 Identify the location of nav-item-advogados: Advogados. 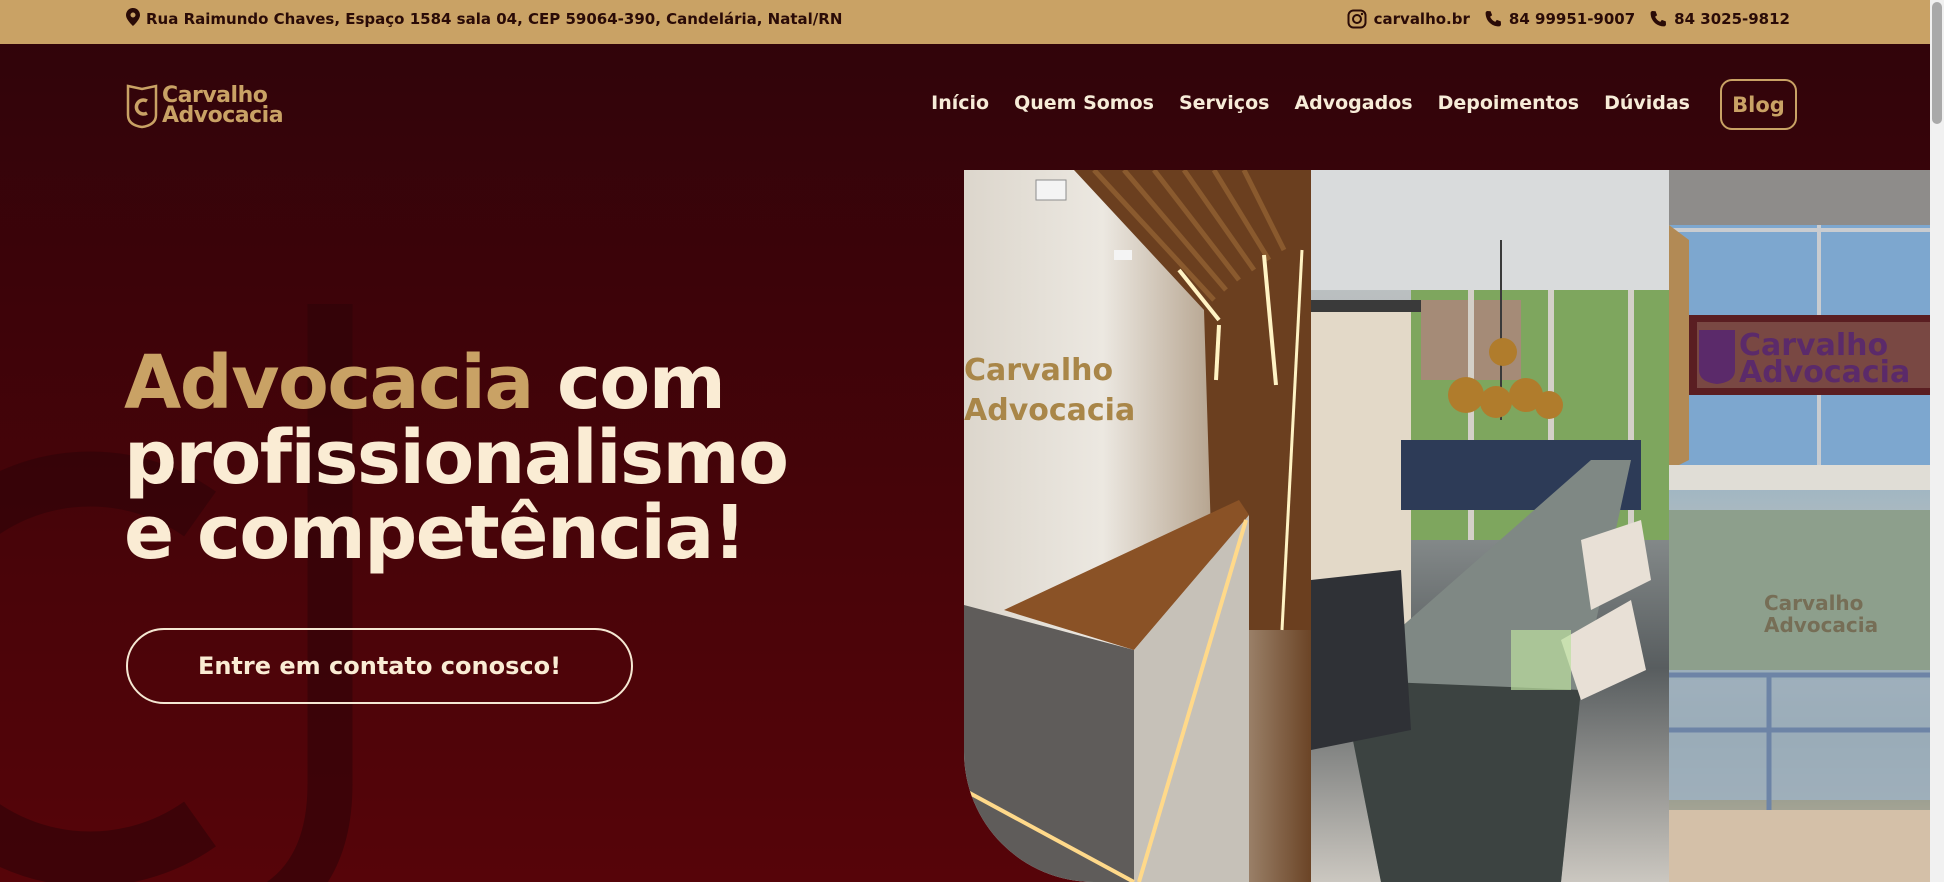
(1353, 103).